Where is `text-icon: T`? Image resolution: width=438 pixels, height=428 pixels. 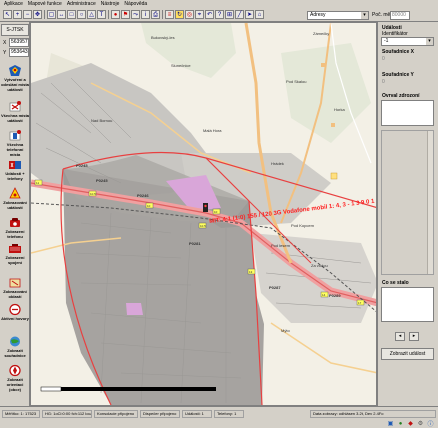 text-icon: T is located at coordinates (101, 14).